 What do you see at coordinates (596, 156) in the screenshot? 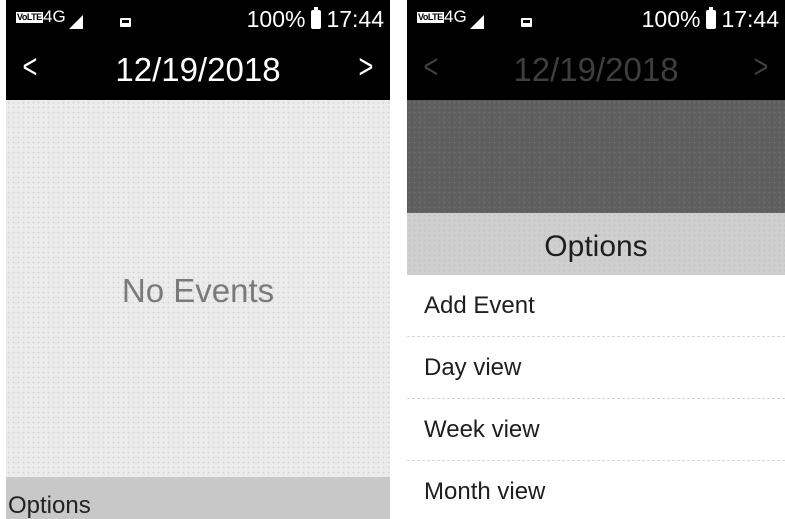
I see `dim-overlay` at bounding box center [596, 156].